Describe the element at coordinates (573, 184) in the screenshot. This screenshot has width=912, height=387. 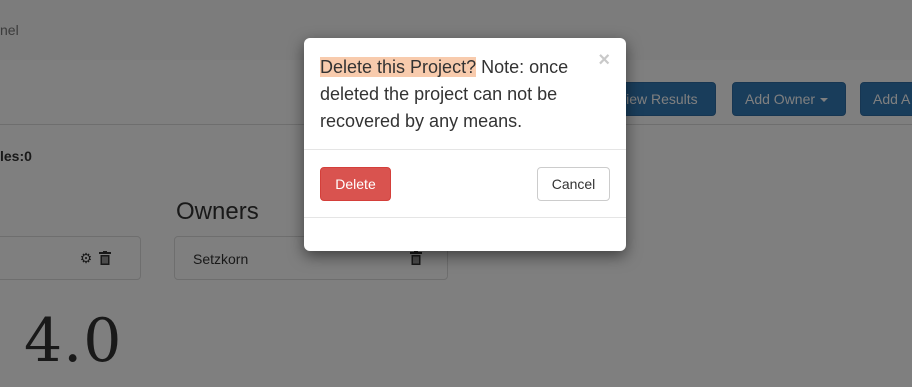
I see `cancel-button: Cancel` at that location.